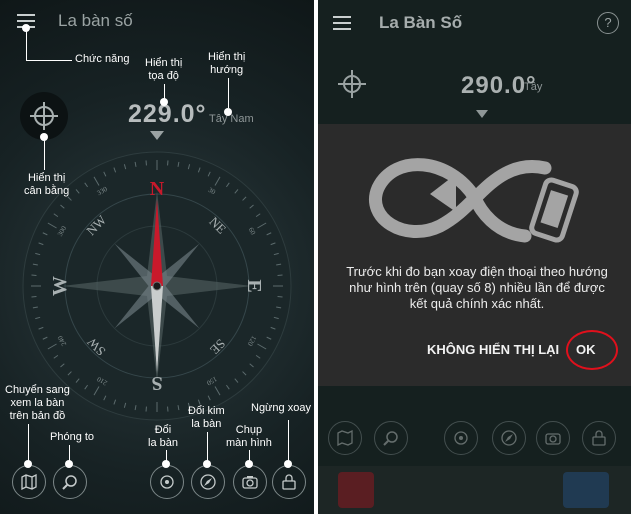  Describe the element at coordinates (342, 23) in the screenshot. I see `menu-icon` at that location.